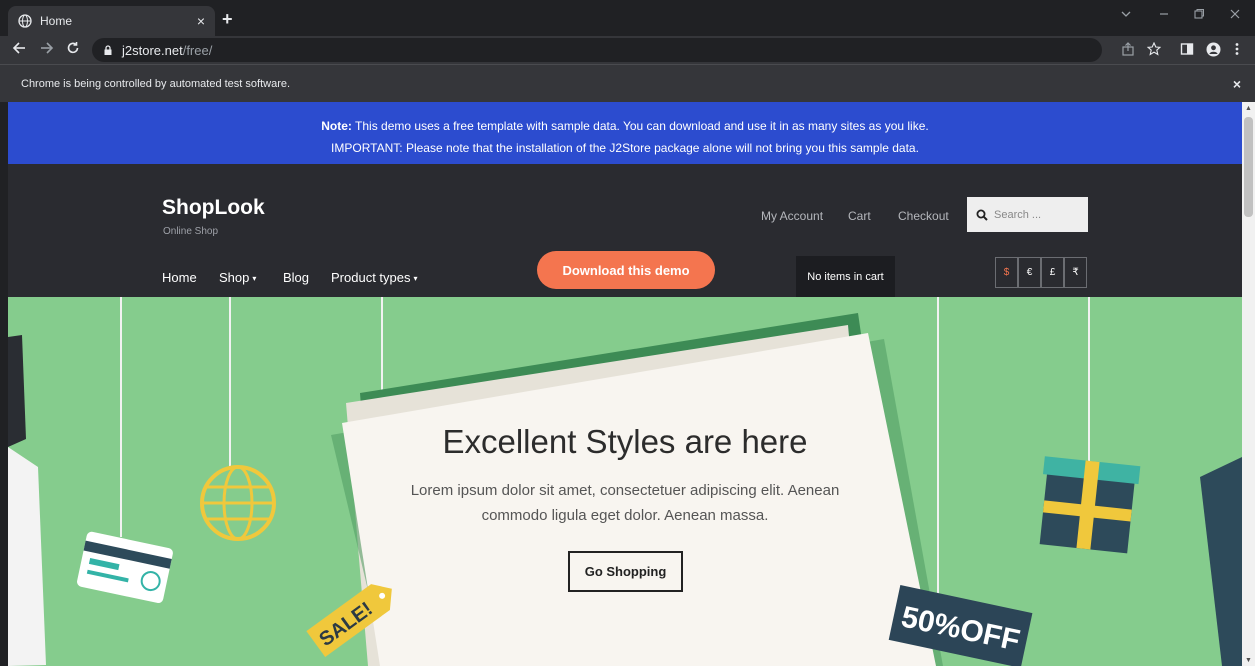  Describe the element at coordinates (1154, 49) in the screenshot. I see `star-icon` at that location.